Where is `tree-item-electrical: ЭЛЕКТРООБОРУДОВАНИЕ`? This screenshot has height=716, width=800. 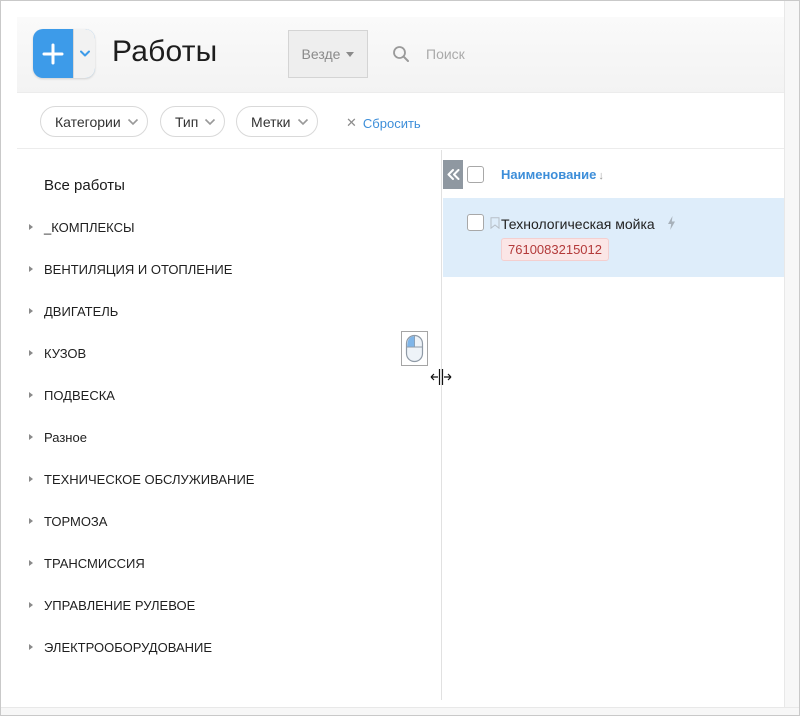
tree-item-electrical: ЭЛЕКТРООБОРУДОВАНИЕ is located at coordinates (120, 647).